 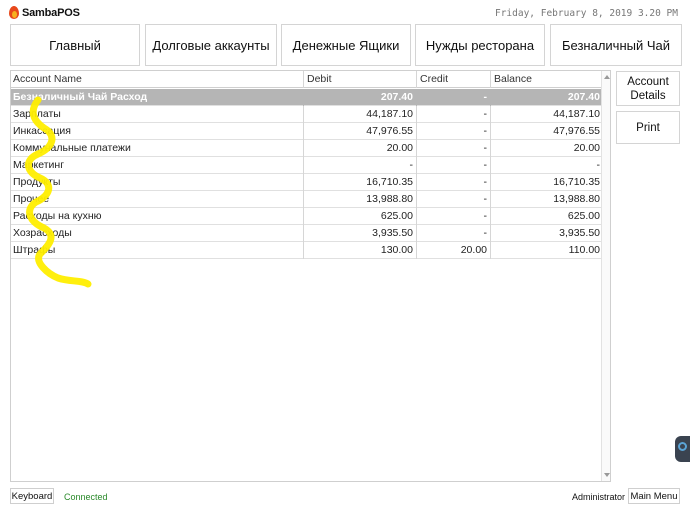 What do you see at coordinates (42, 233) in the screenshot?
I see `account-name-cell: Хозрасходы` at bounding box center [42, 233].